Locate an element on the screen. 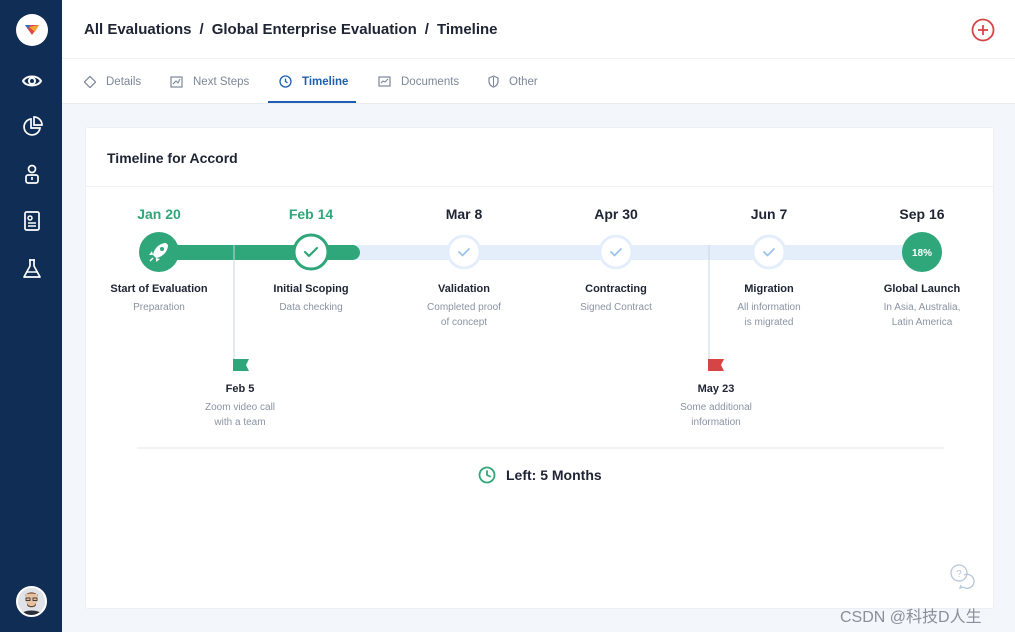 Image resolution: width=1015 pixels, height=632 pixels. document-chart-icon is located at coordinates (384, 81).